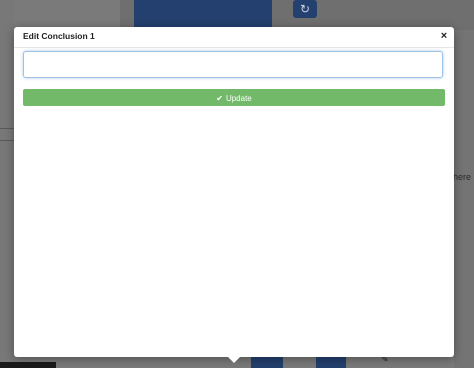 The image size is (474, 368). Describe the element at coordinates (238, 98) in the screenshot. I see `update-button-label: Update` at that location.